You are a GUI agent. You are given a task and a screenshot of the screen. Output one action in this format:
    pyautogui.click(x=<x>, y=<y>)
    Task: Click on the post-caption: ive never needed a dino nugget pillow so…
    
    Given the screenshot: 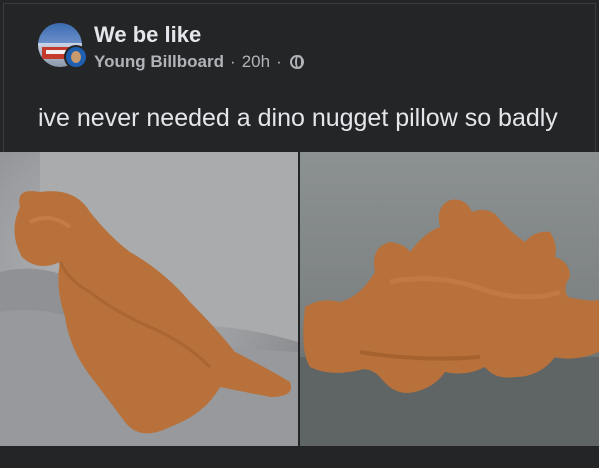 What is the action you would take?
    pyautogui.click(x=298, y=118)
    